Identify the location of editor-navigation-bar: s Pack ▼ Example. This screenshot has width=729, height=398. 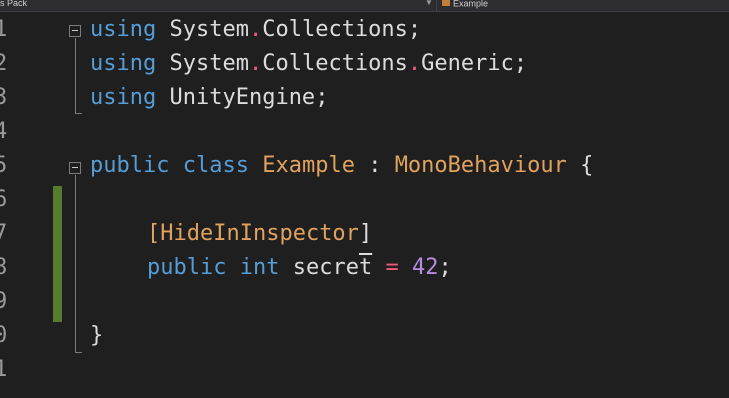
(364, 6).